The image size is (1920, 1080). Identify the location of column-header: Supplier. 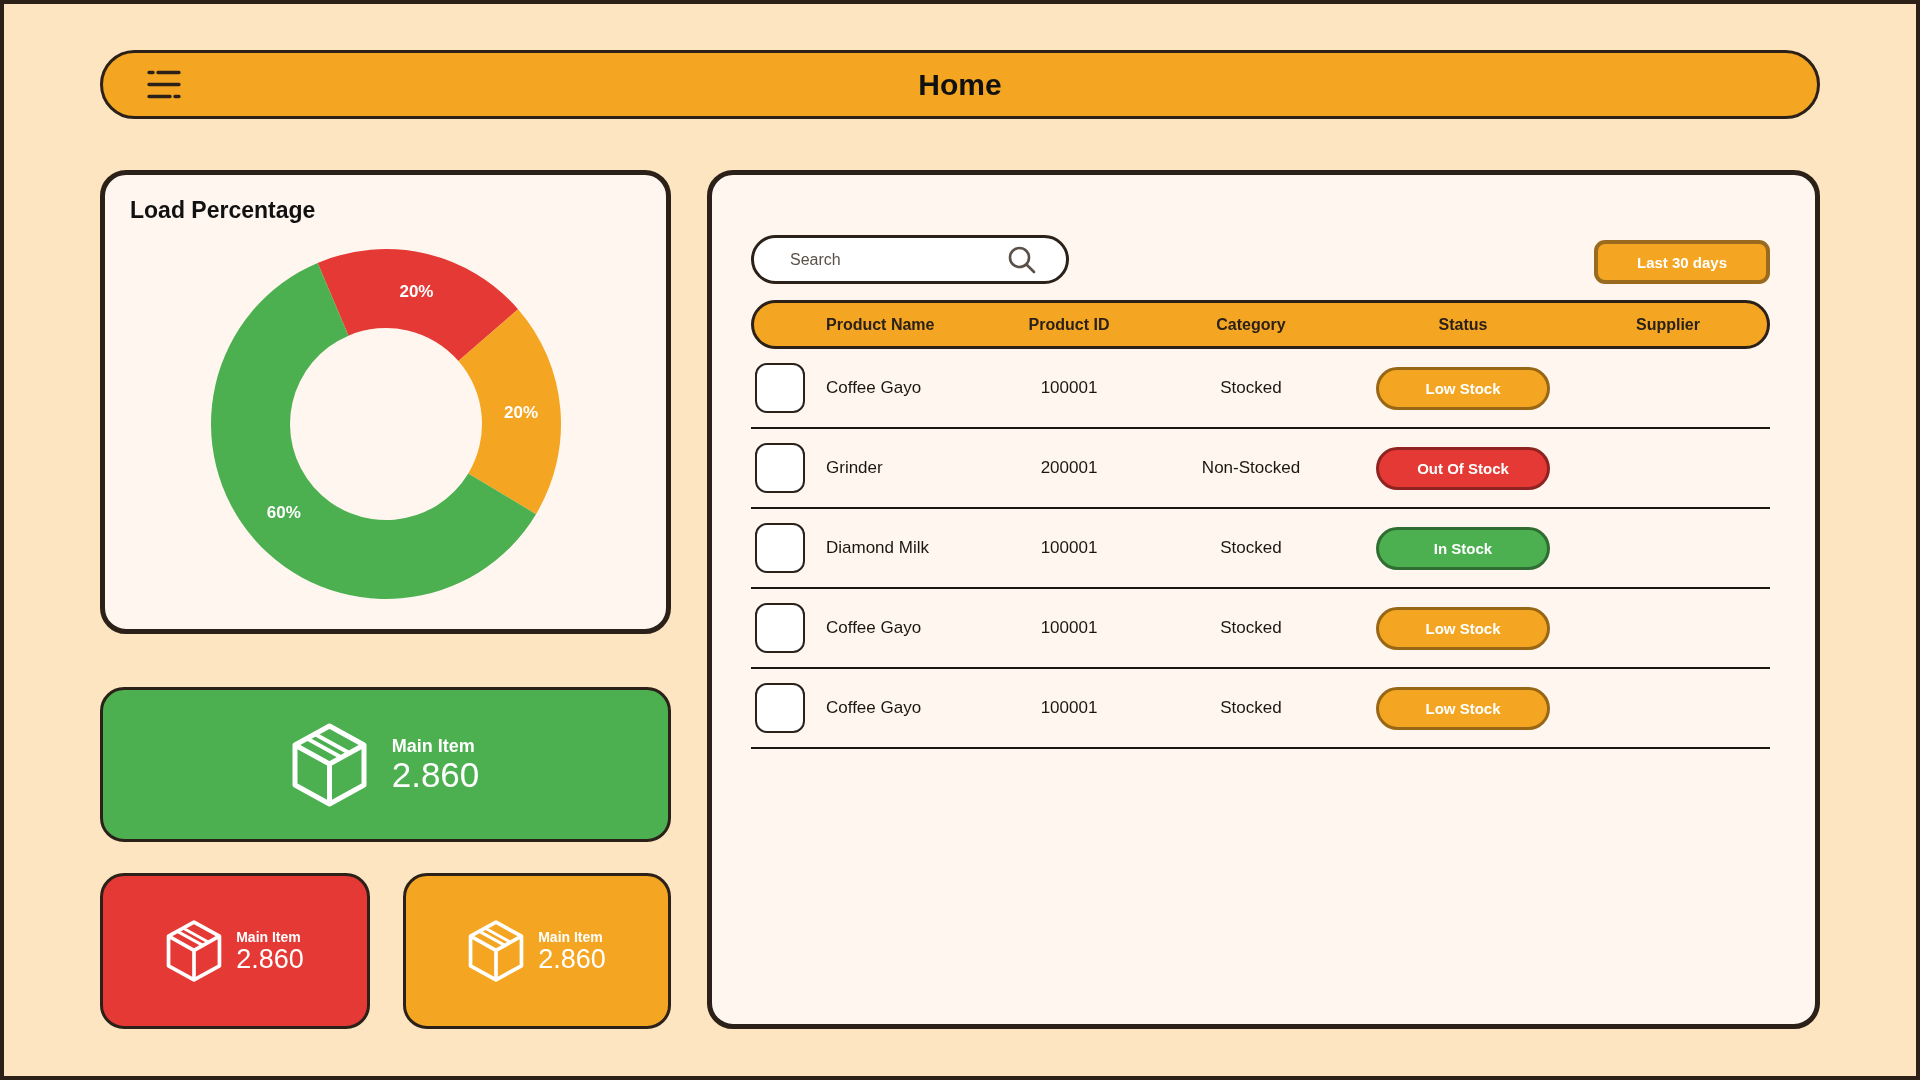
(1668, 324).